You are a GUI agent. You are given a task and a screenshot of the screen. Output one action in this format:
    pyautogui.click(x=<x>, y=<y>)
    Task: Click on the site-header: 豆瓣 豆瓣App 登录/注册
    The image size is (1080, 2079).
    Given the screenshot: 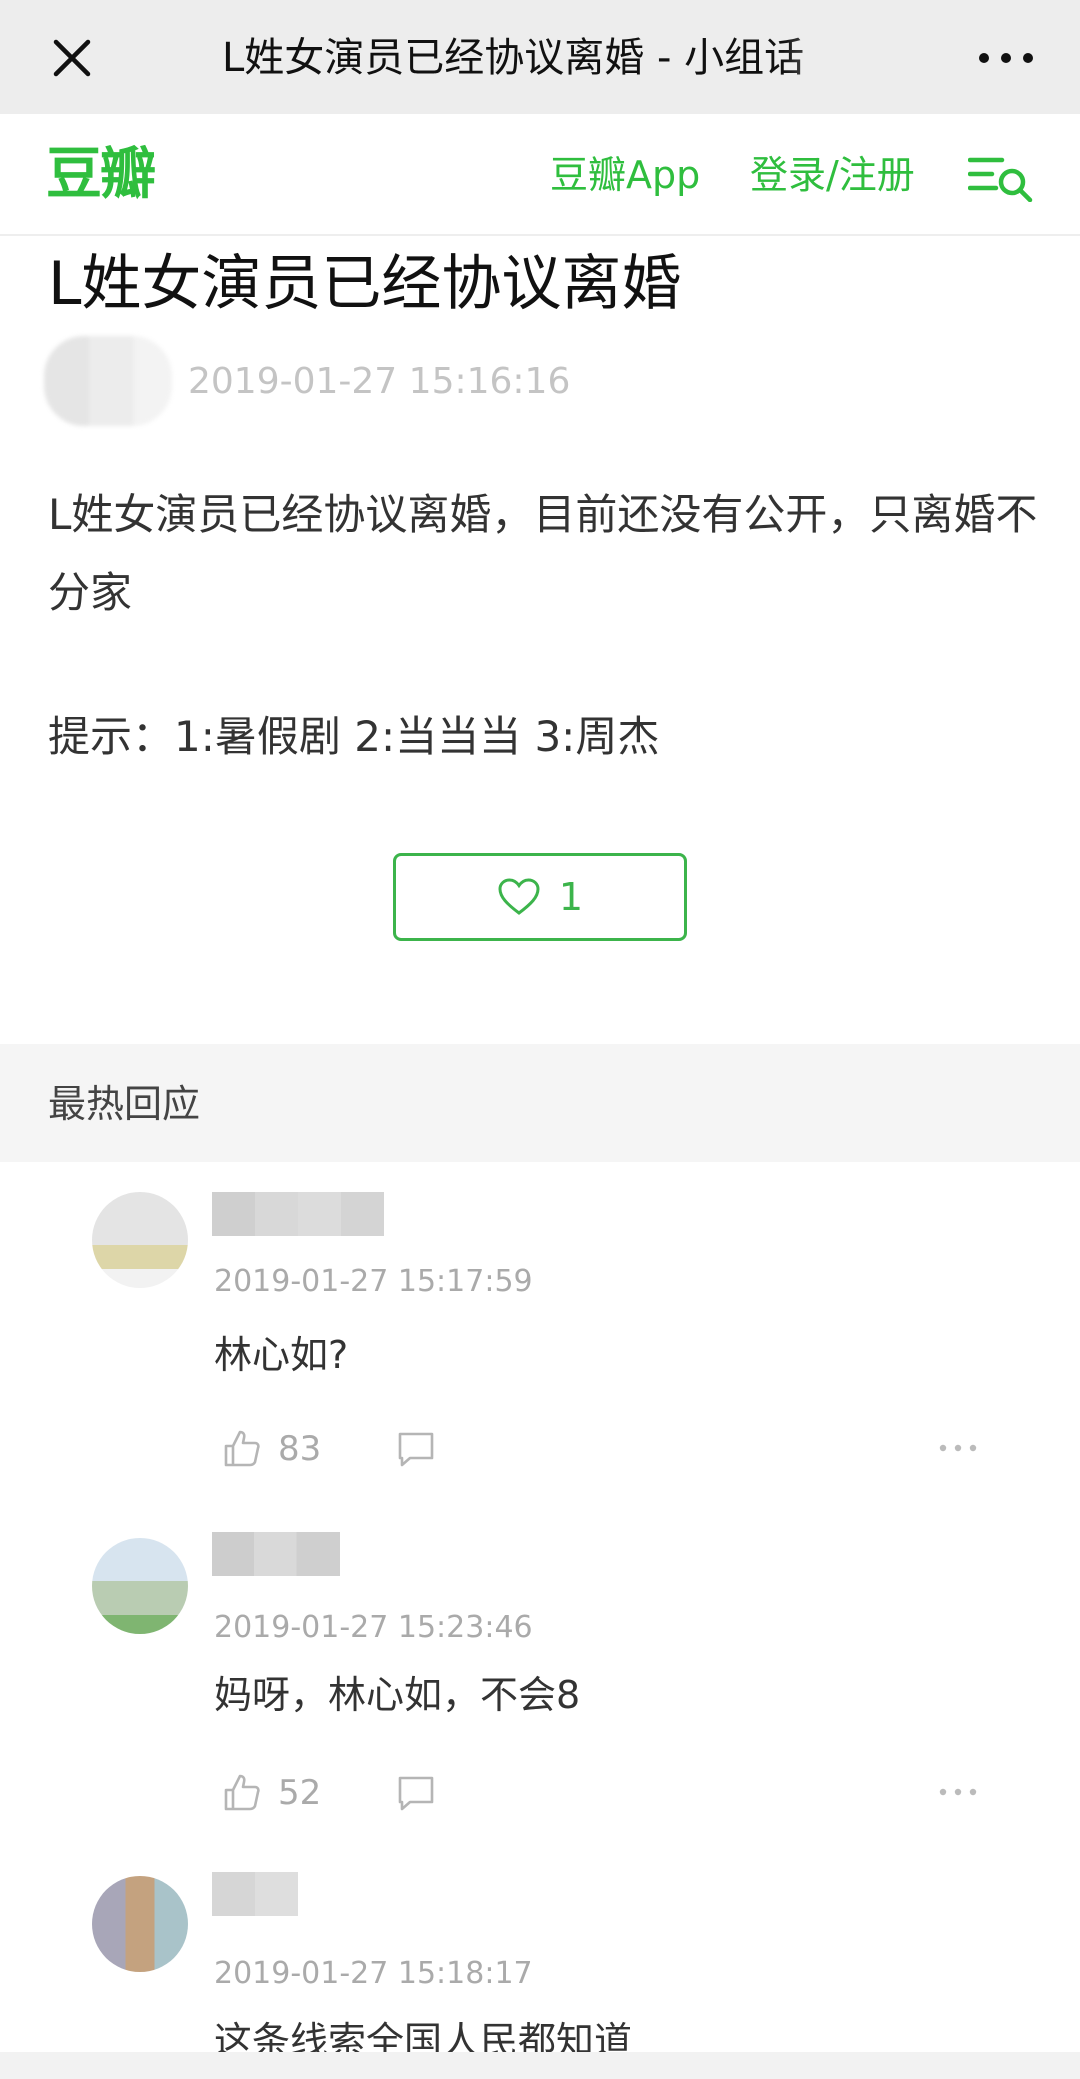 What is the action you would take?
    pyautogui.click(x=540, y=175)
    